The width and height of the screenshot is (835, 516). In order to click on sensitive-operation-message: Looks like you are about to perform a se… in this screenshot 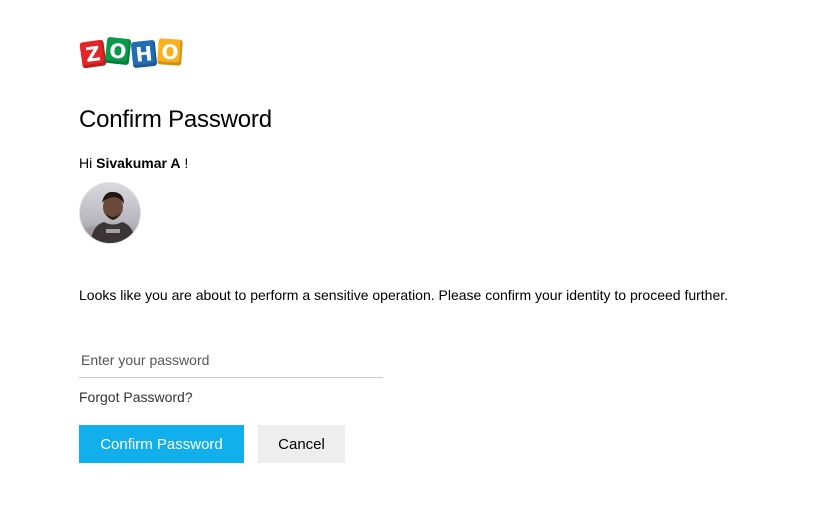, I will do `click(404, 295)`.